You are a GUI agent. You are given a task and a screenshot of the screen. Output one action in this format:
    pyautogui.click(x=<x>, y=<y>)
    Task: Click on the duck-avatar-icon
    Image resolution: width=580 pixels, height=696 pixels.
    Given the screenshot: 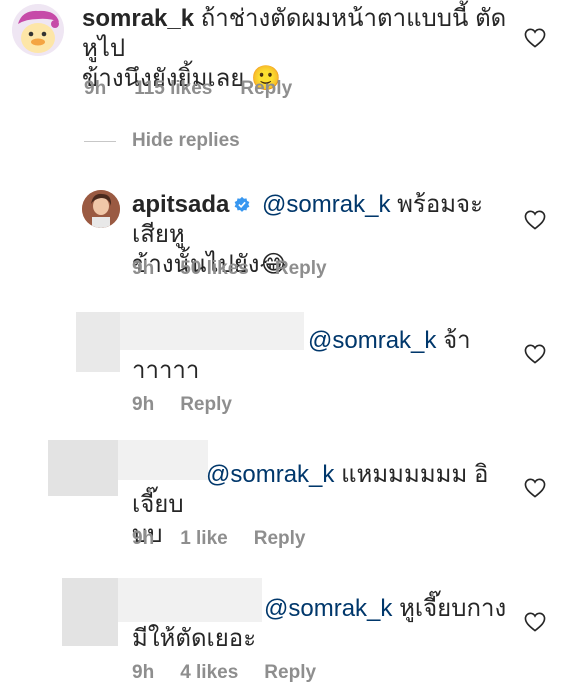 What is the action you would take?
    pyautogui.click(x=38, y=30)
    